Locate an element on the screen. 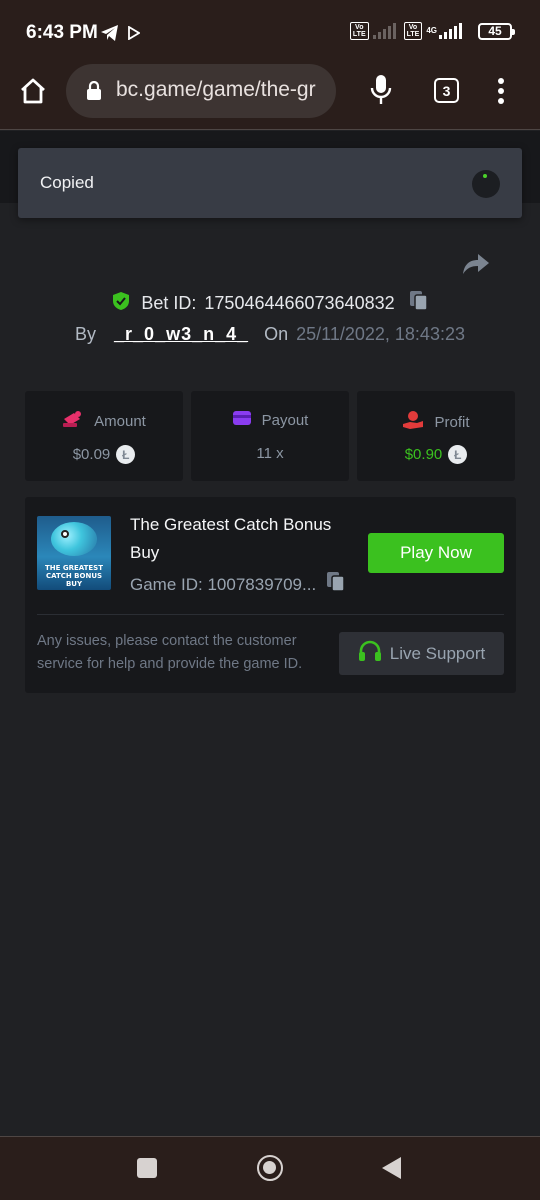 This screenshot has height=1200, width=540. headphones-icon is located at coordinates (370, 653).